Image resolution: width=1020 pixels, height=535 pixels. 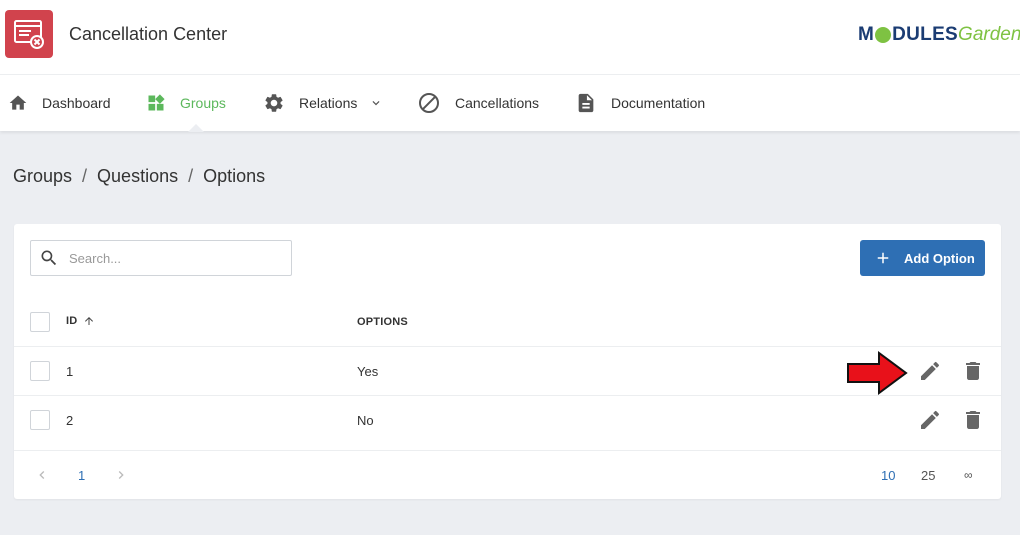 I want to click on next-page-icon, so click(x=121, y=475).